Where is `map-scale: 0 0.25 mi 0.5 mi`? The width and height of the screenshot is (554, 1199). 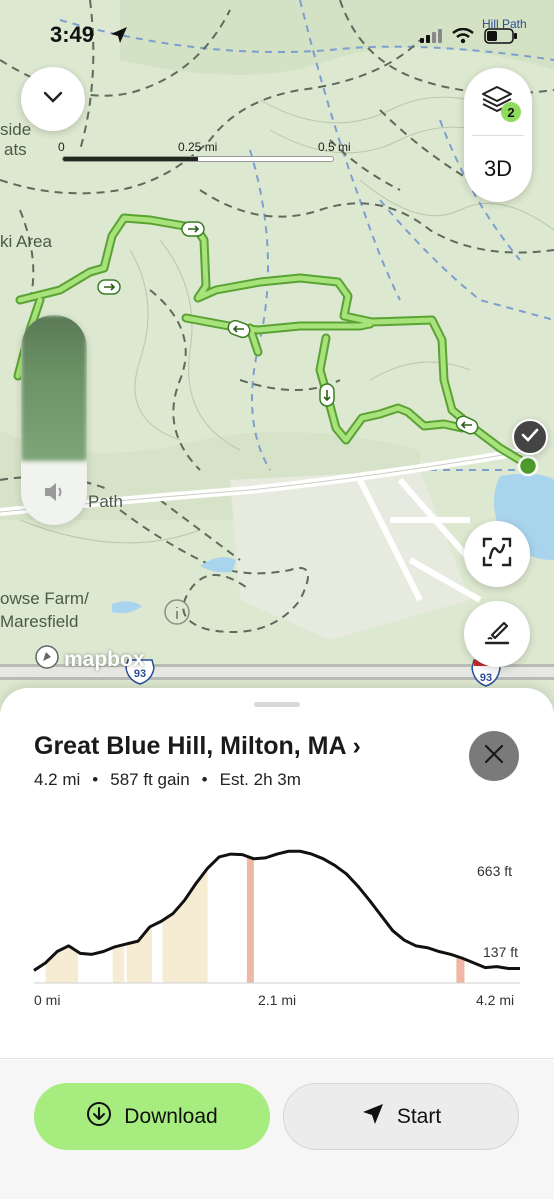 map-scale: 0 0.25 mi 0.5 mi is located at coordinates (208, 155).